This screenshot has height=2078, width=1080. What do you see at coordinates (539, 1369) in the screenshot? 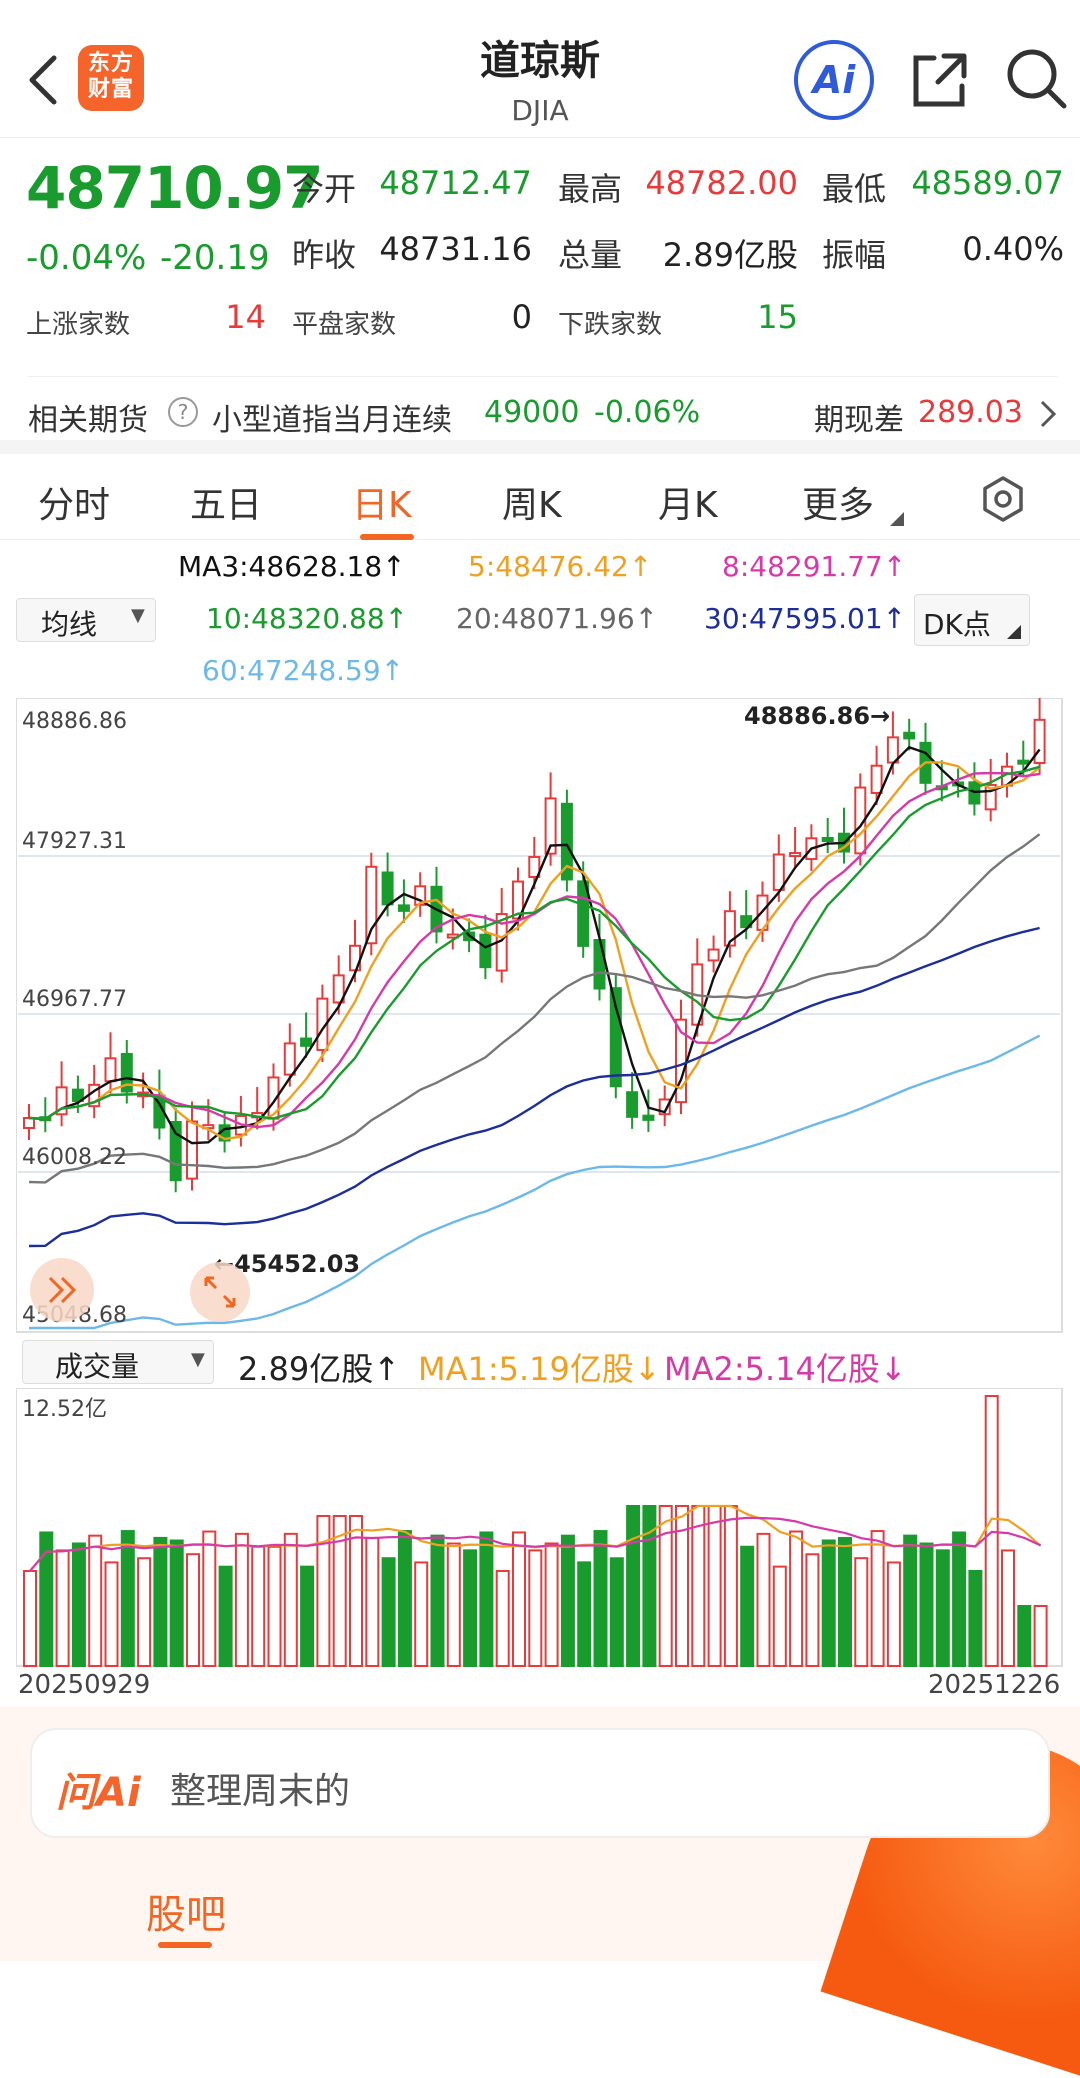
I see `volume-ma1: MA1:5.19亿股↓` at bounding box center [539, 1369].